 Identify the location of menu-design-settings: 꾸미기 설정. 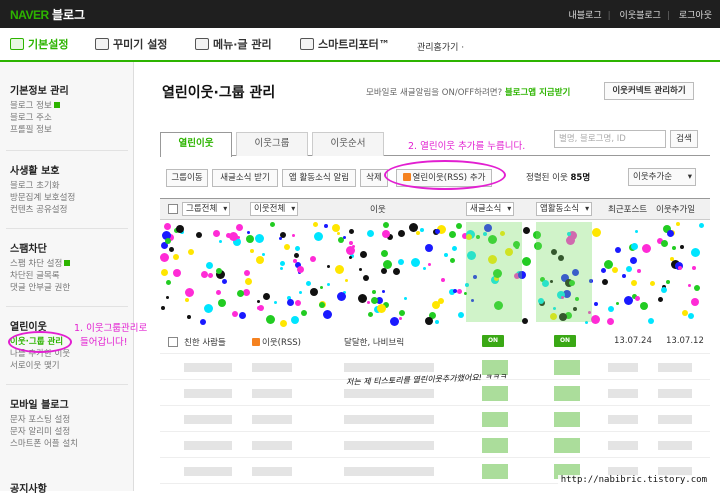
(131, 44).